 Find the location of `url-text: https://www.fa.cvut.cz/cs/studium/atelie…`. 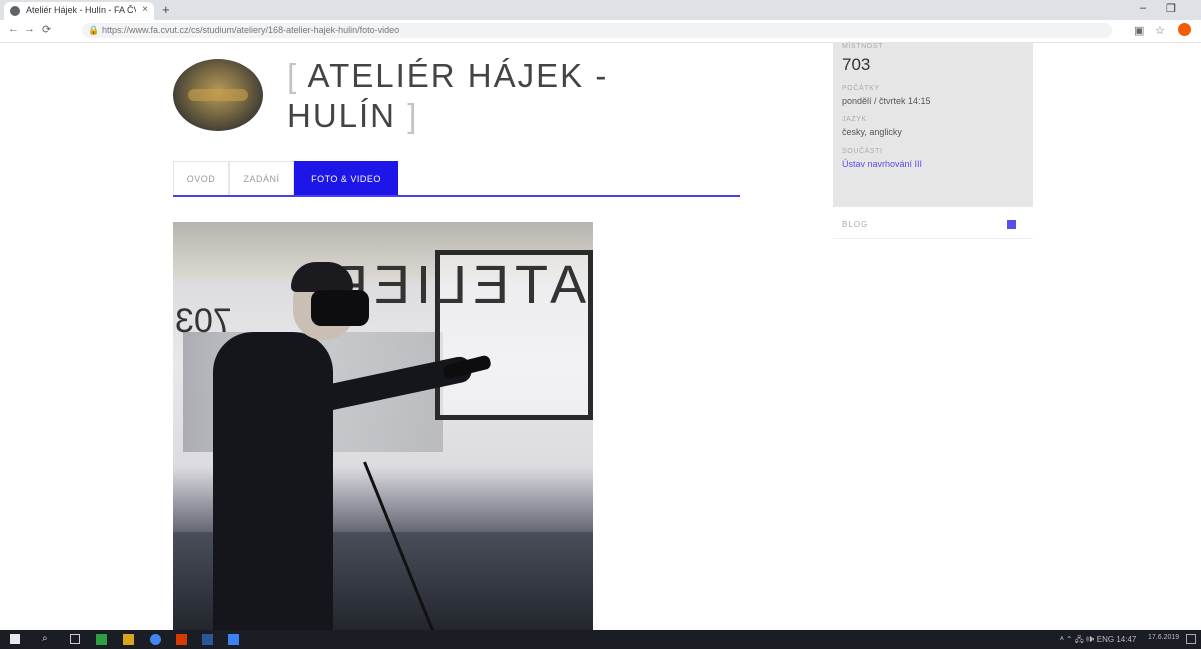

url-text: https://www.fa.cvut.cz/cs/studium/atelie… is located at coordinates (250, 30).